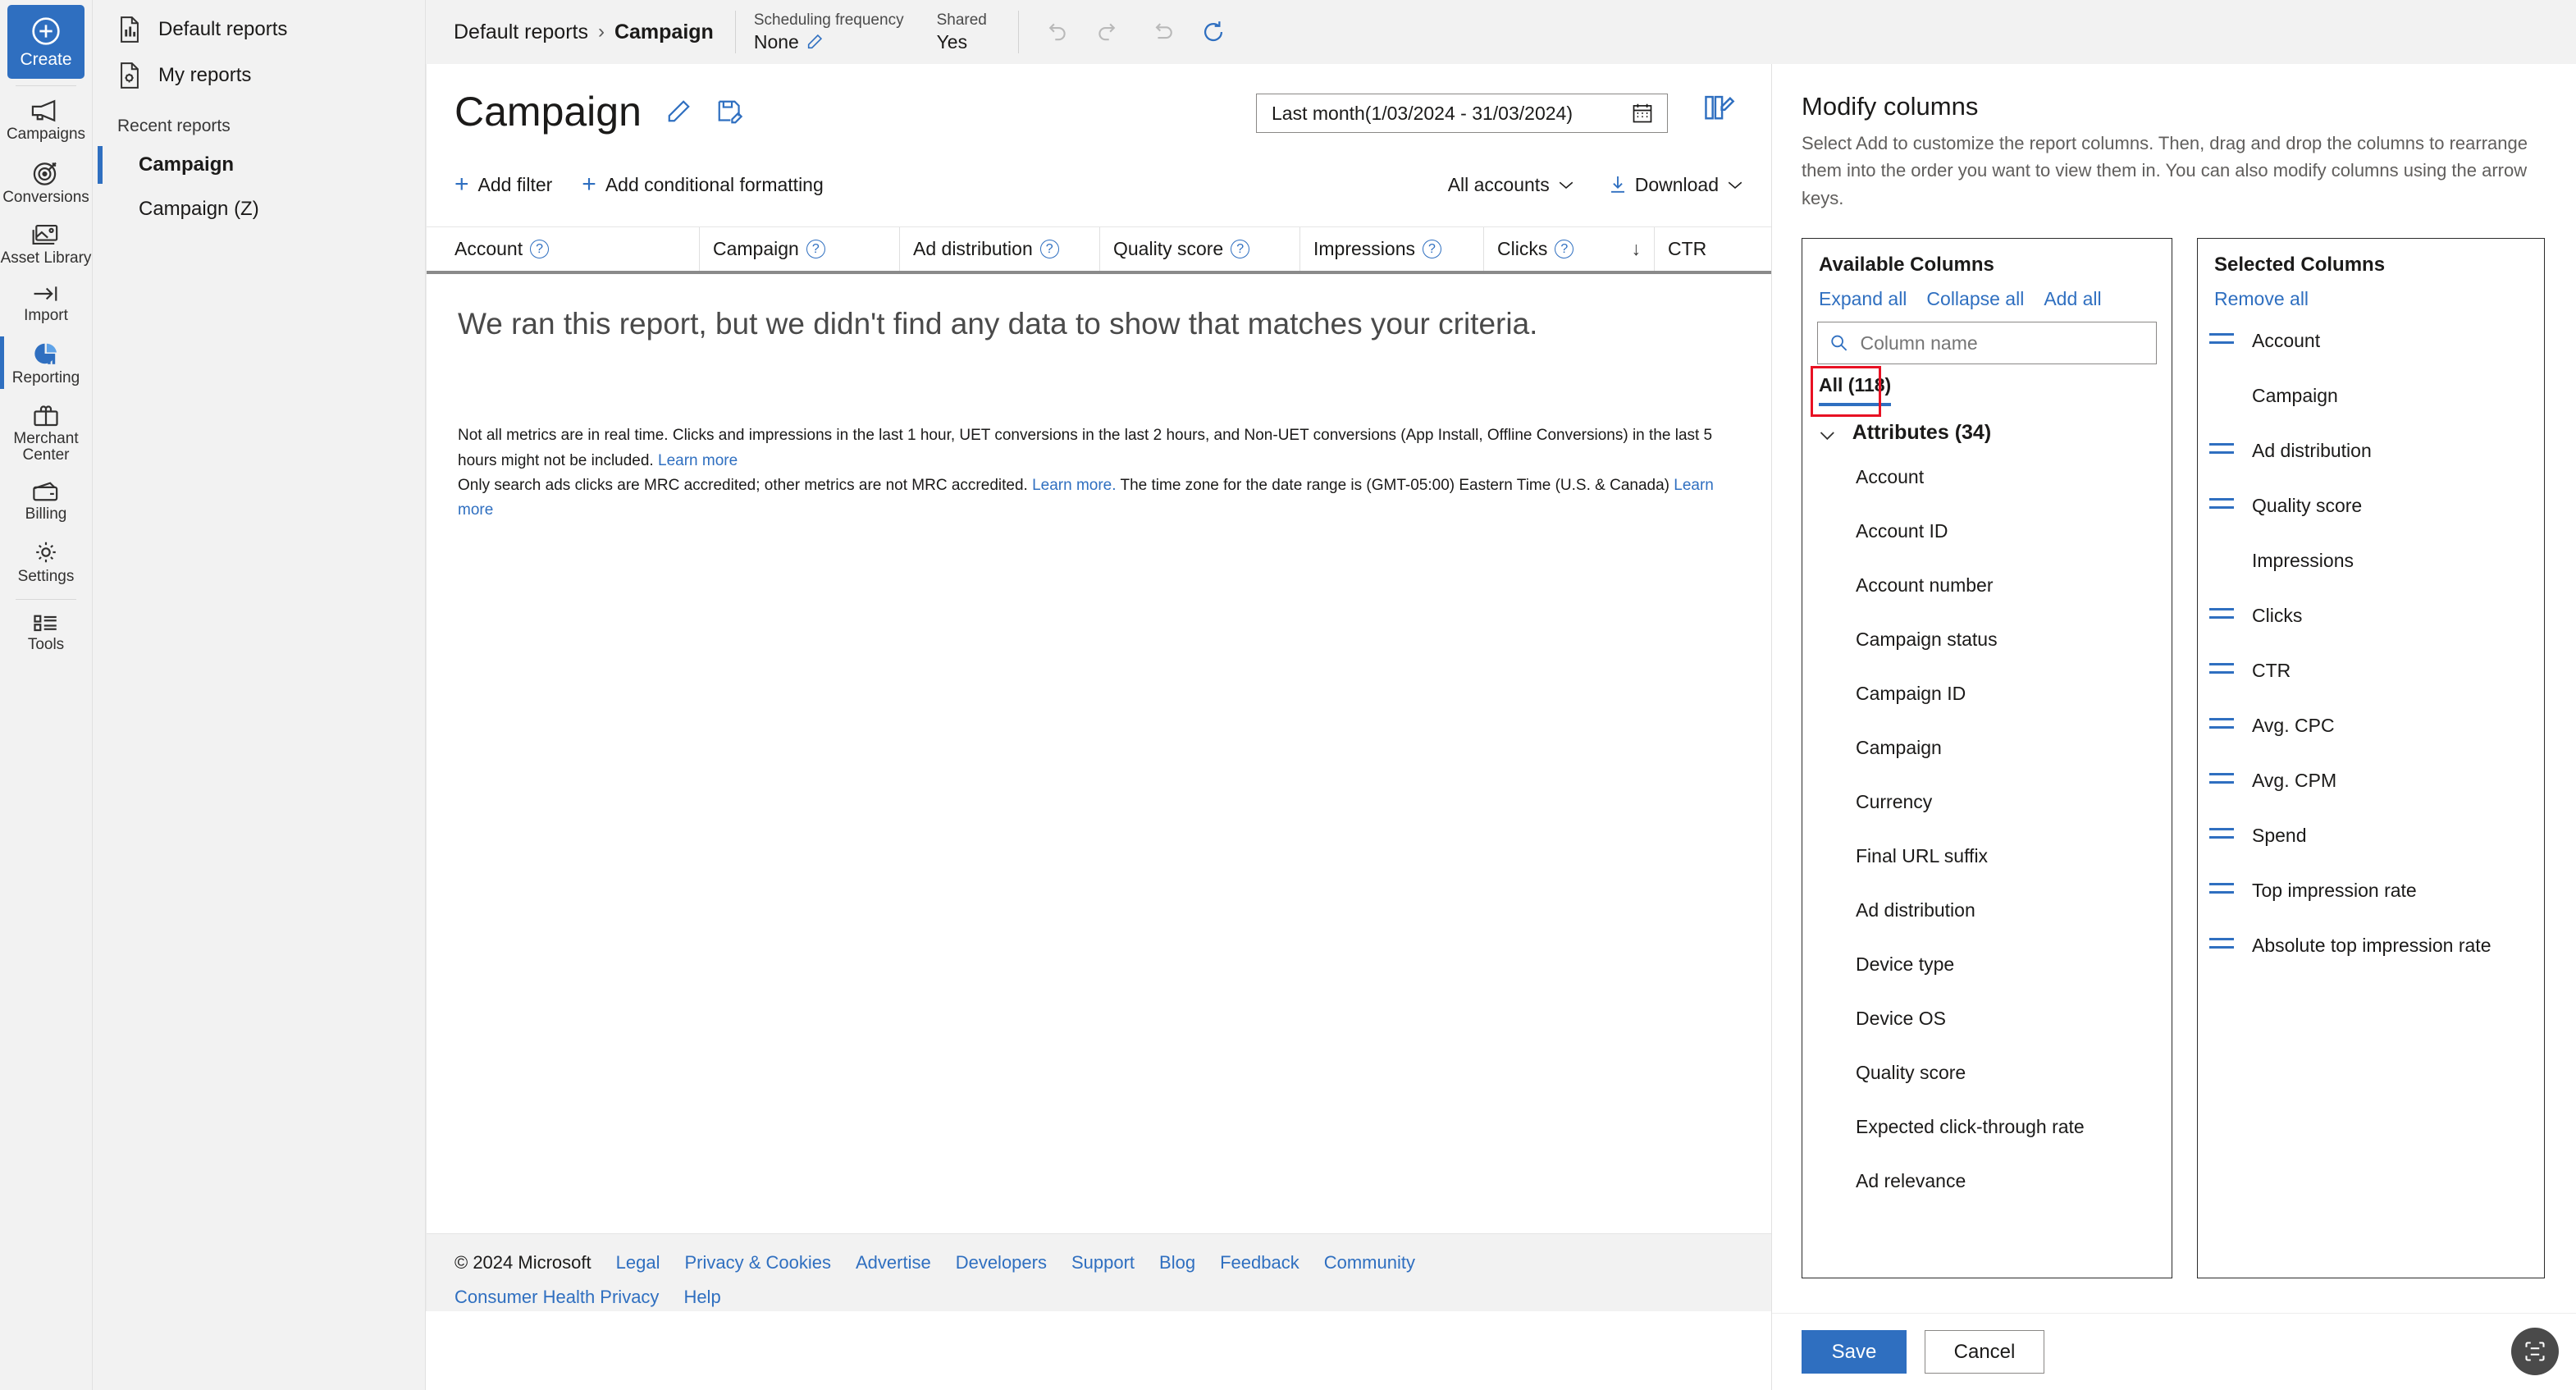 This screenshot has width=2576, height=1390. What do you see at coordinates (2371, 890) in the screenshot?
I see `selected-column-item: Top impression rate` at bounding box center [2371, 890].